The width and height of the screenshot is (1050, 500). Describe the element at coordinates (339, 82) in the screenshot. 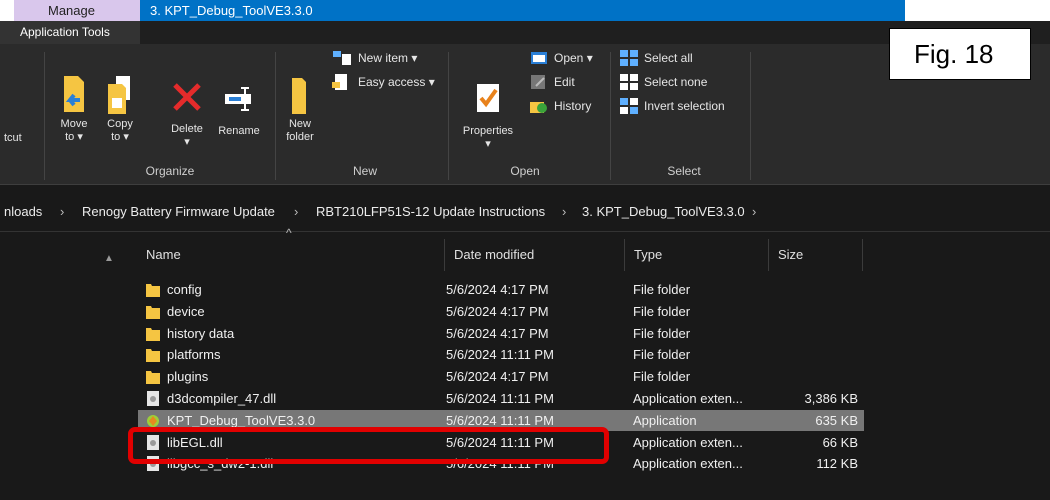

I see `easy-access-icon` at that location.